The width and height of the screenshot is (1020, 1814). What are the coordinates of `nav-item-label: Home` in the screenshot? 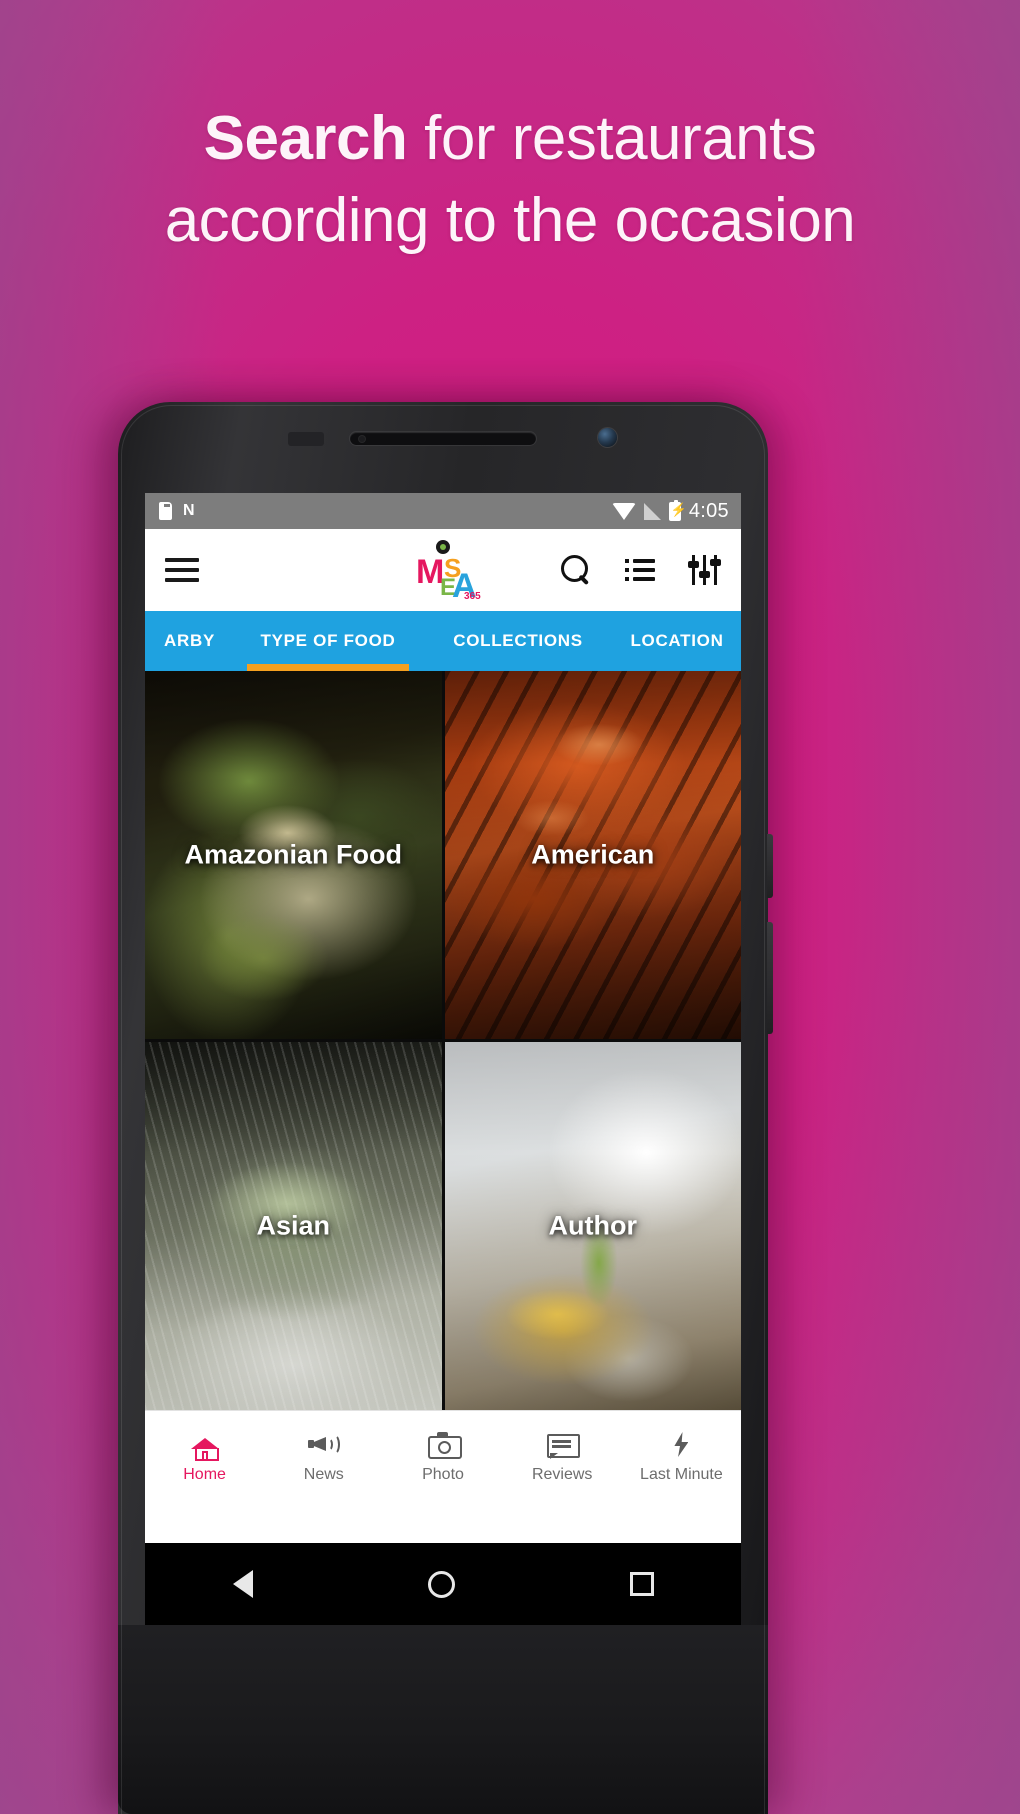 It's located at (204, 1474).